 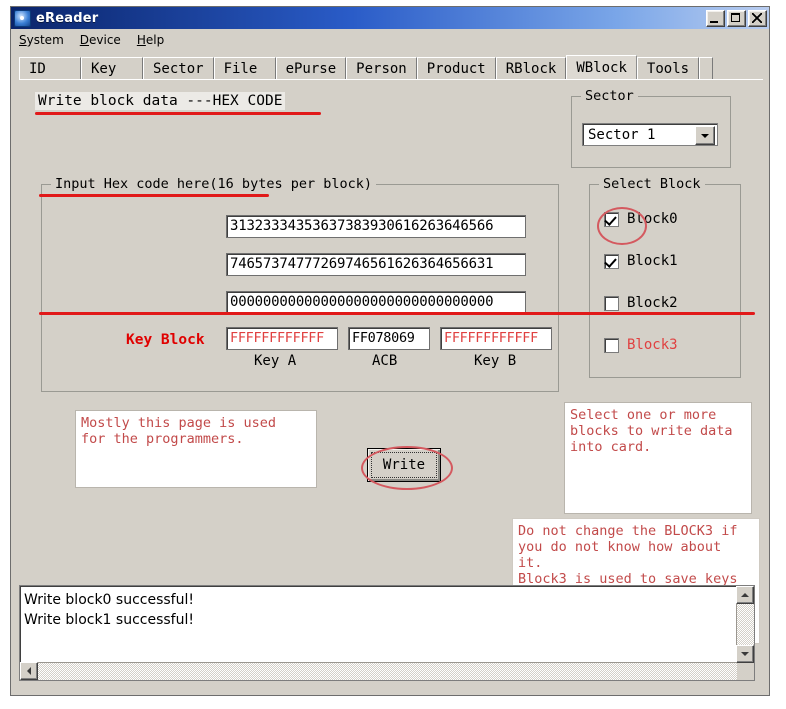 I want to click on checkbox-block1, so click(x=611, y=261).